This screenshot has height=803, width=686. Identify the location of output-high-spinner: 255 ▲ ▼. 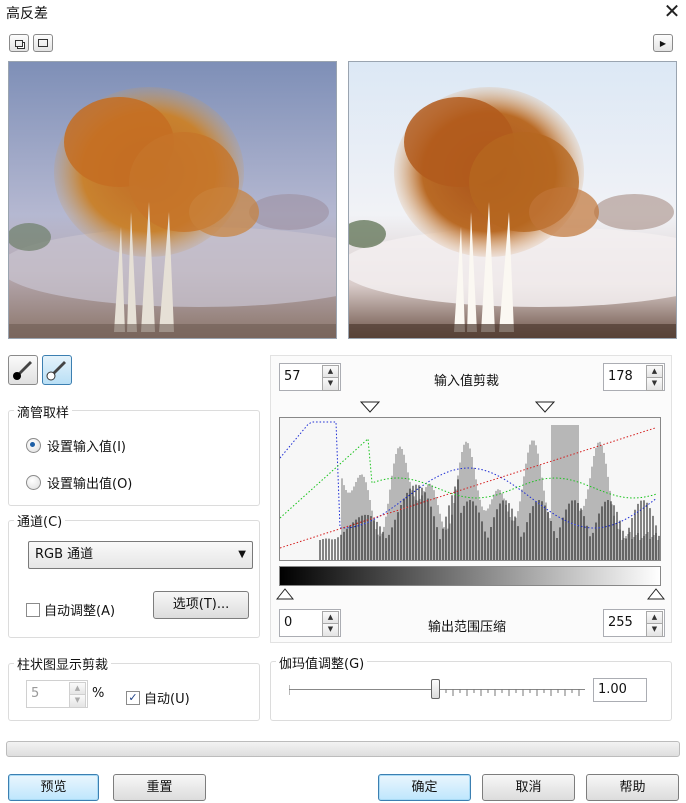
(634, 623).